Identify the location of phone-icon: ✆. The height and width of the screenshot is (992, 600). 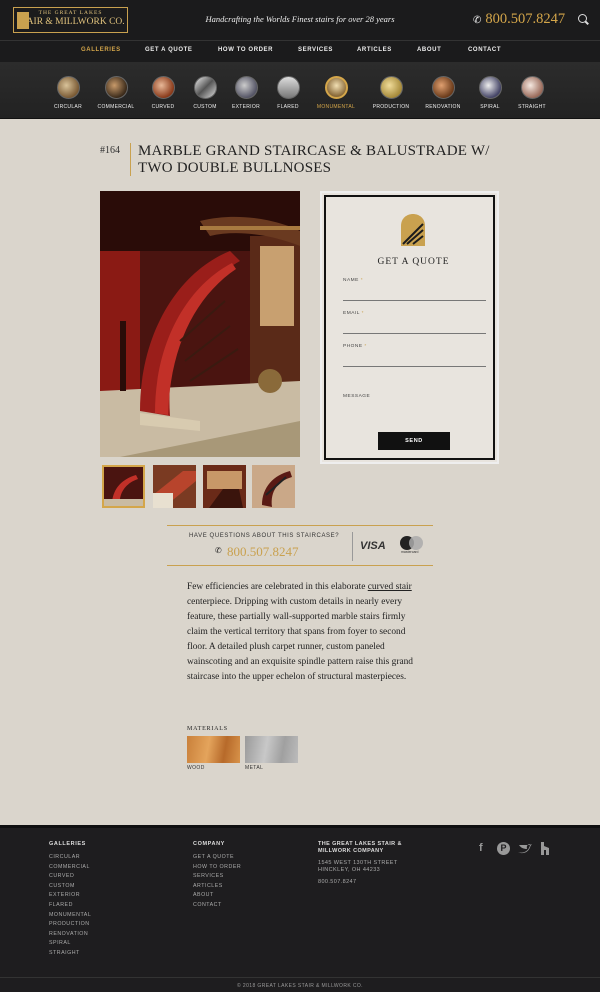
(218, 550).